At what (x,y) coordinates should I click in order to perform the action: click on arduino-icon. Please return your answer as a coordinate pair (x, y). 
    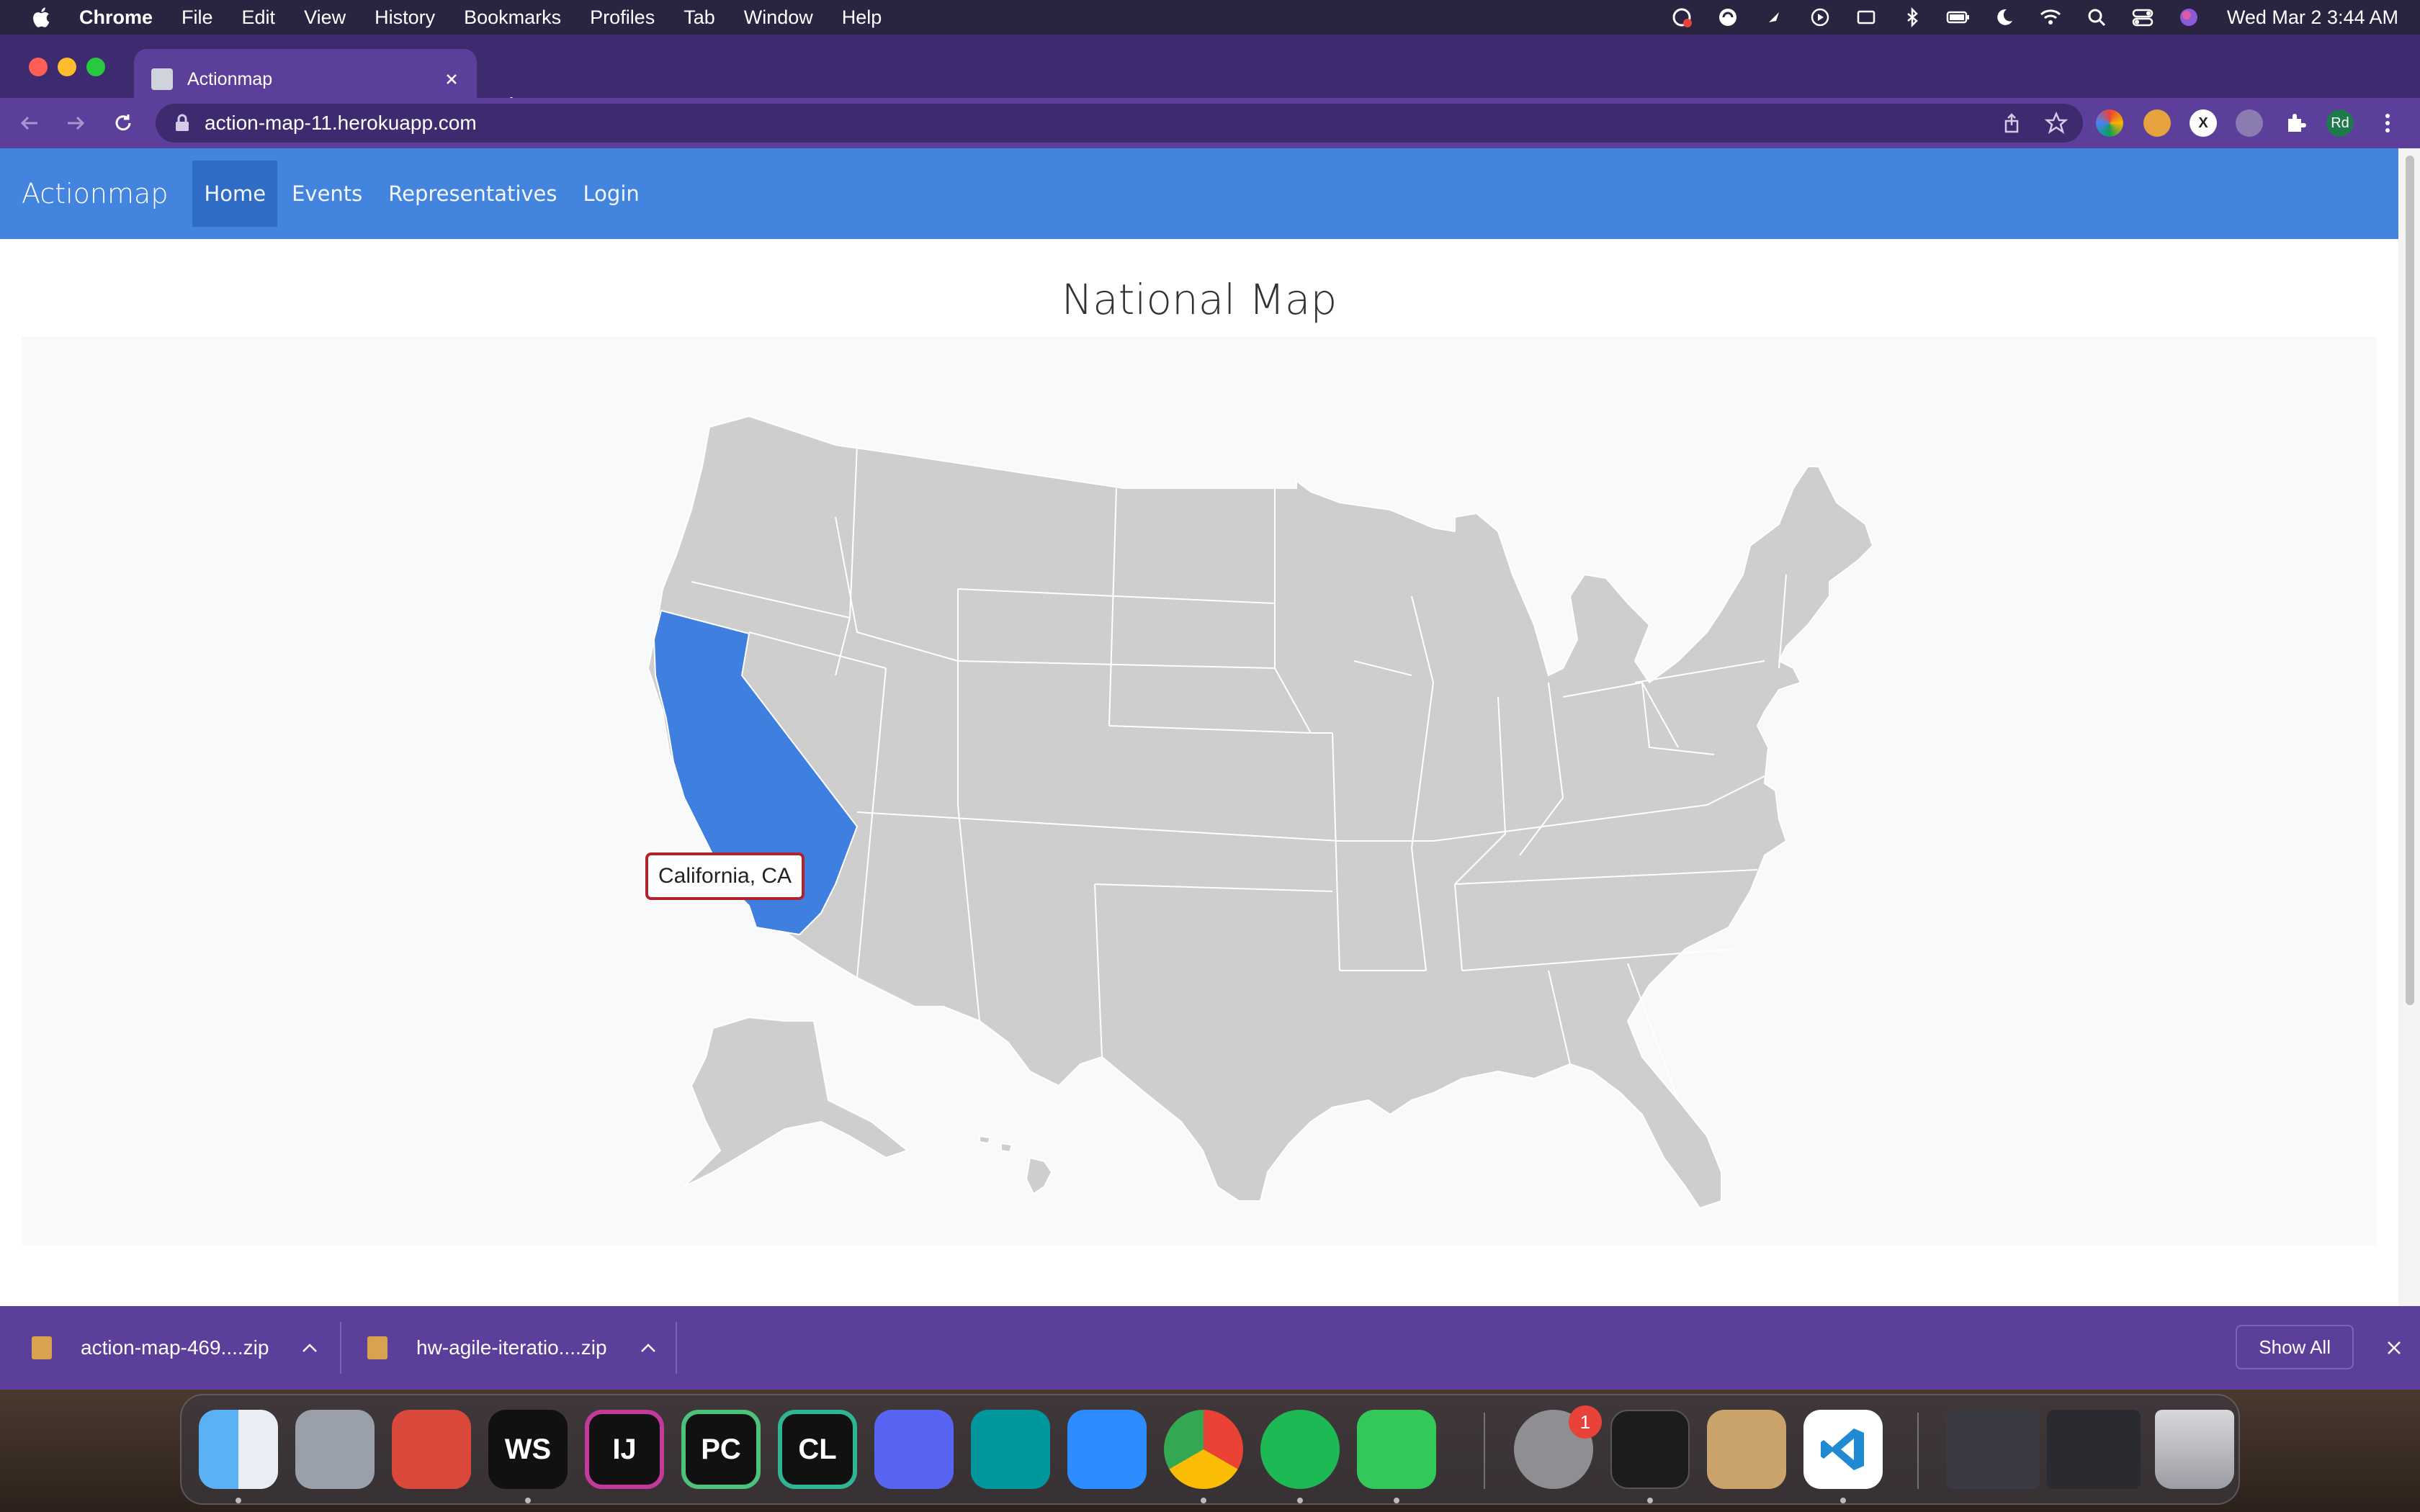
    Looking at the image, I should click on (1010, 1449).